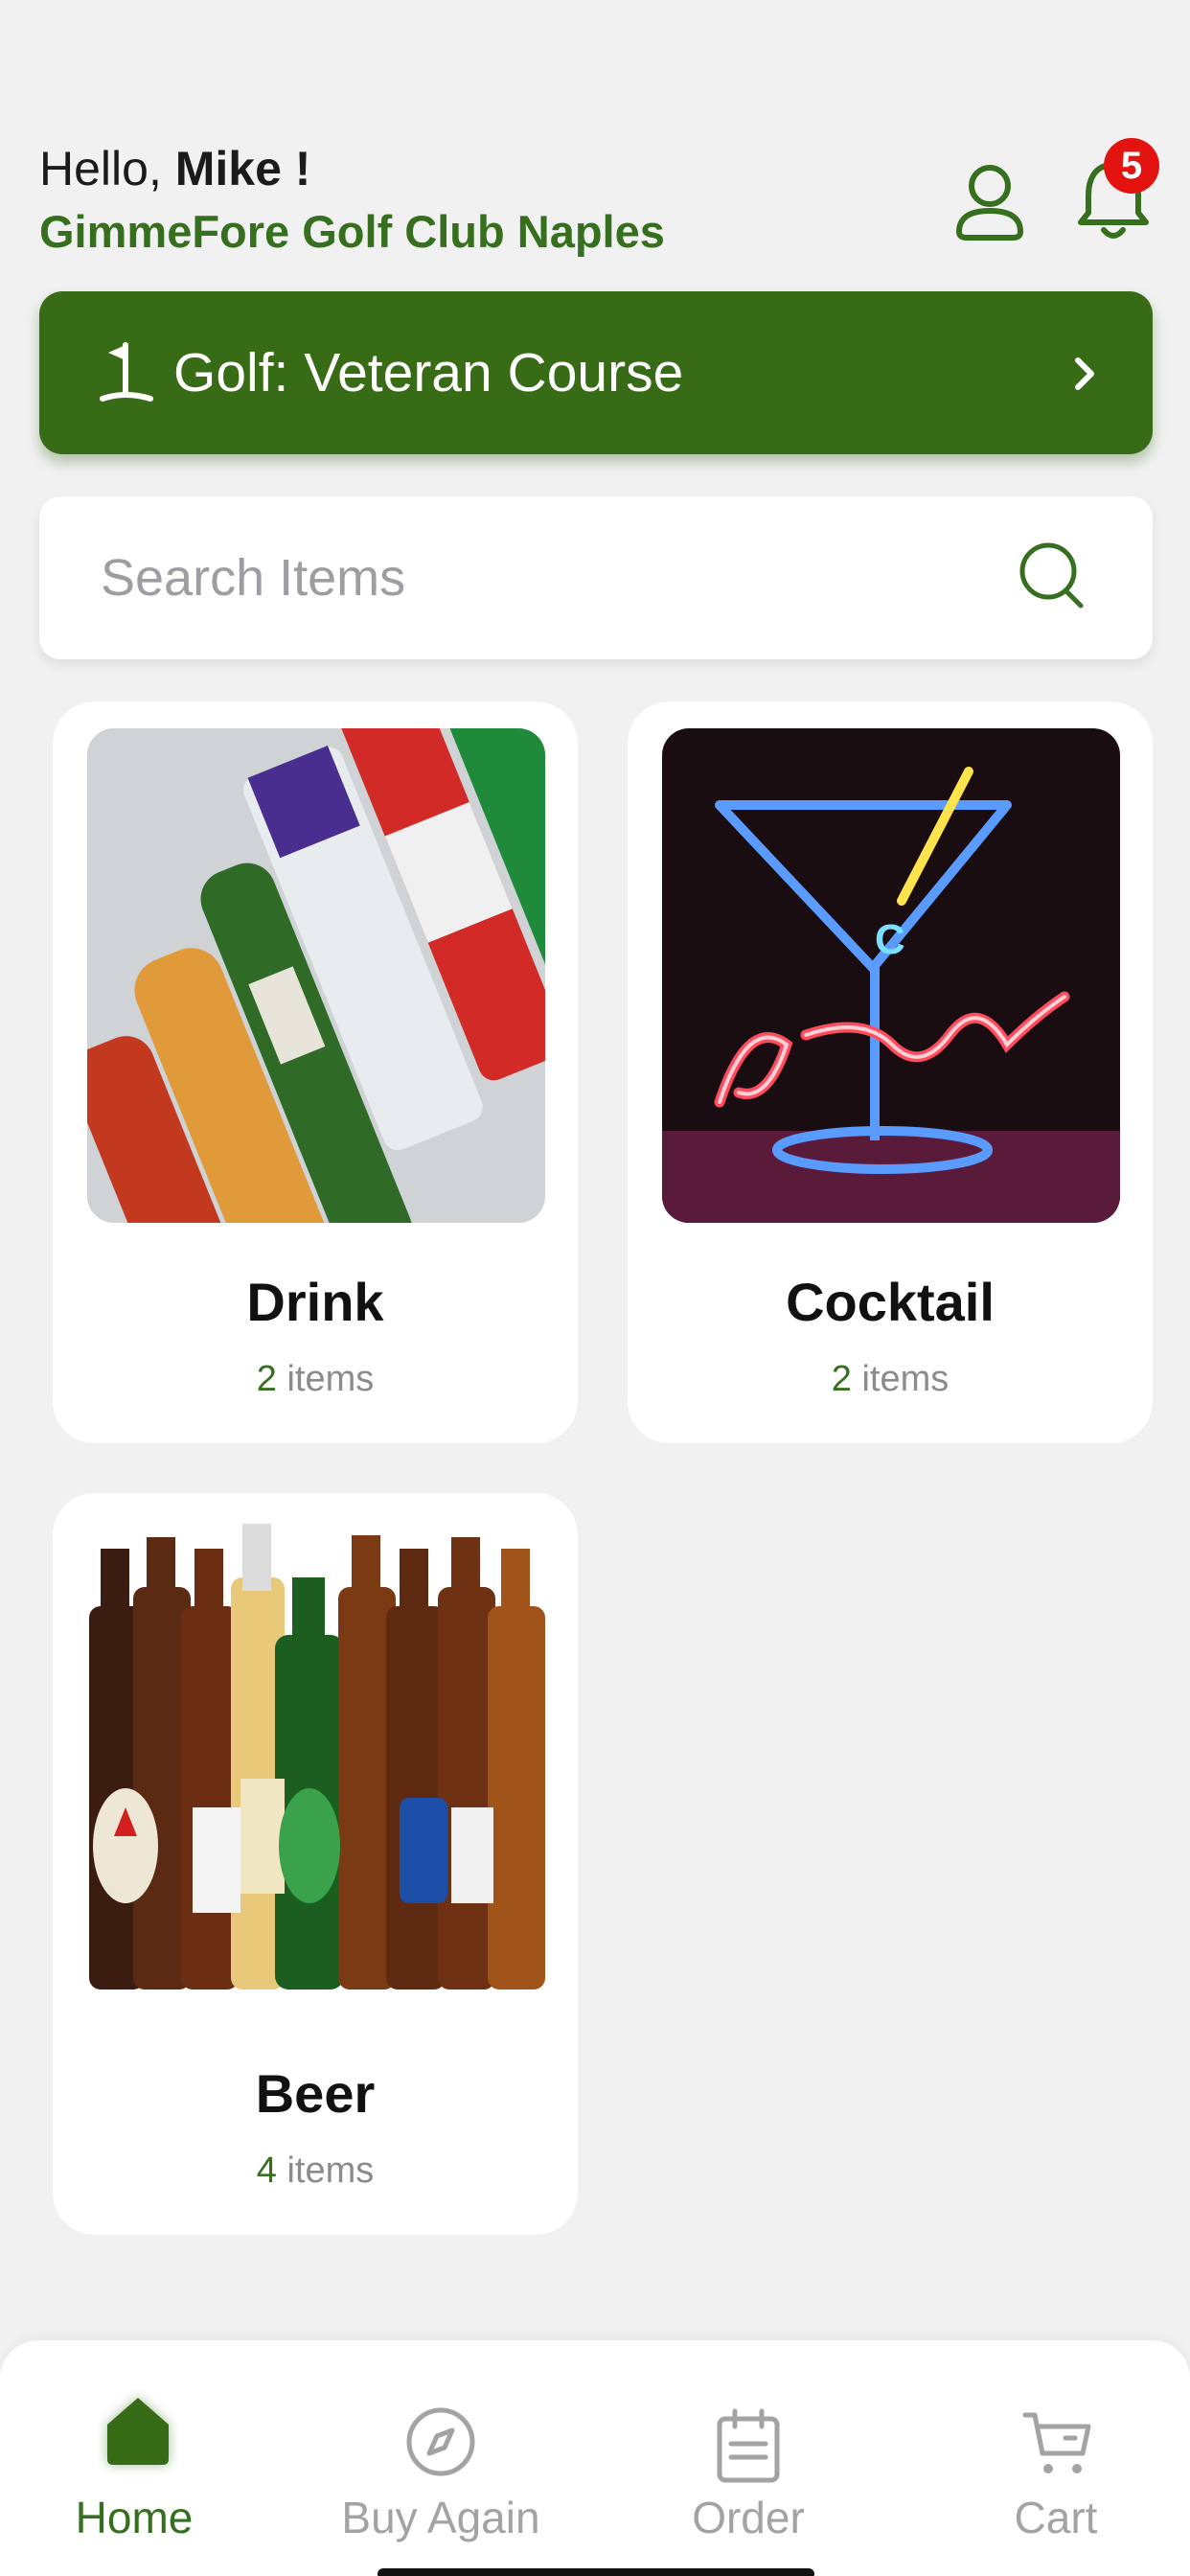 This screenshot has width=1190, height=2576. What do you see at coordinates (316, 2093) in the screenshot?
I see `category-name: Beer` at bounding box center [316, 2093].